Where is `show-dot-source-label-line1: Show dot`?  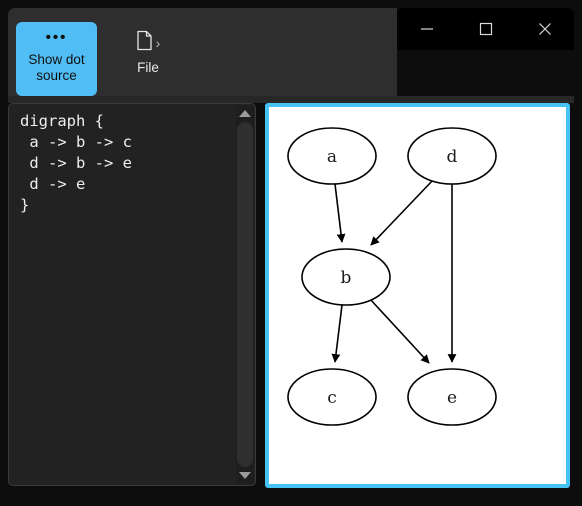 show-dot-source-label-line1: Show dot is located at coordinates (56, 59).